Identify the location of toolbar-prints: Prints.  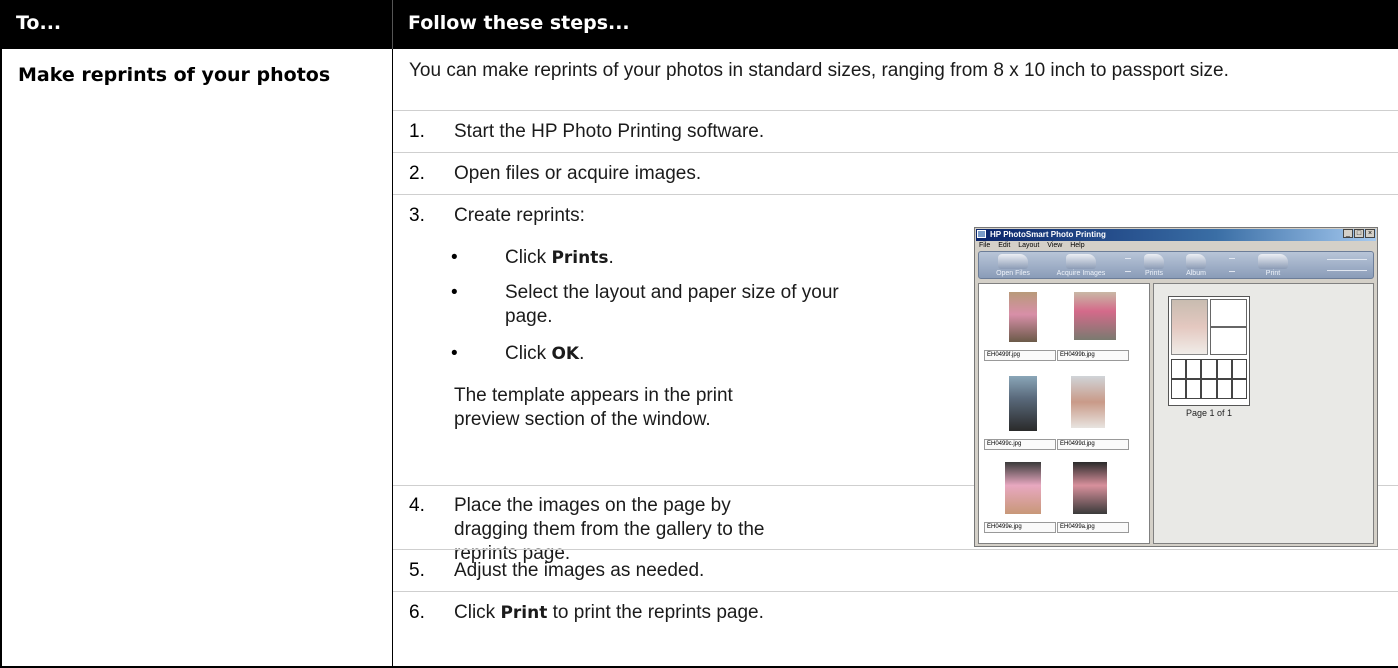
(1154, 265).